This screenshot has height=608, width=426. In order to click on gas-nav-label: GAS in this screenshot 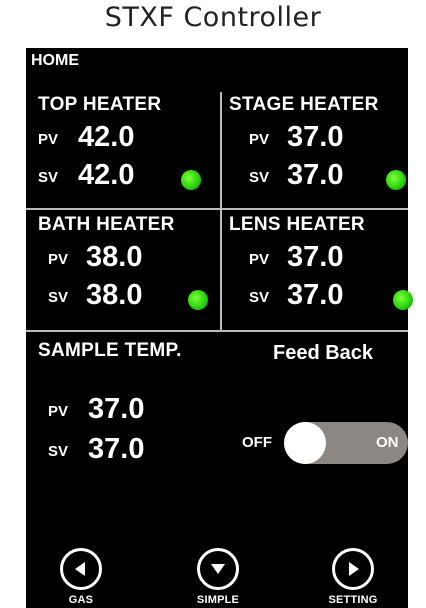, I will do `click(81, 600)`.